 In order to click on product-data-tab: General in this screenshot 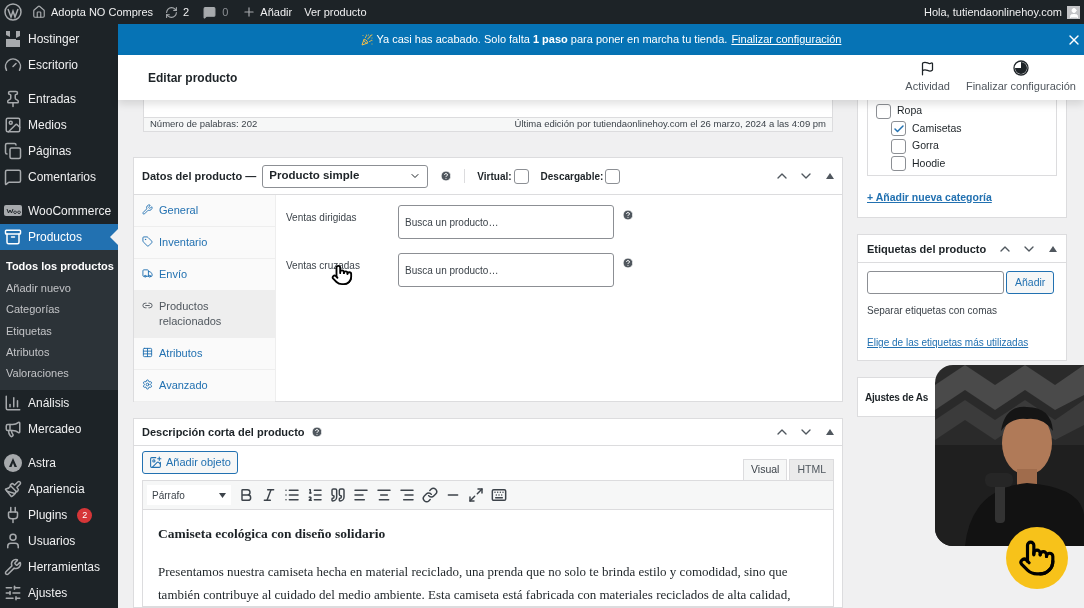, I will do `click(204, 211)`.